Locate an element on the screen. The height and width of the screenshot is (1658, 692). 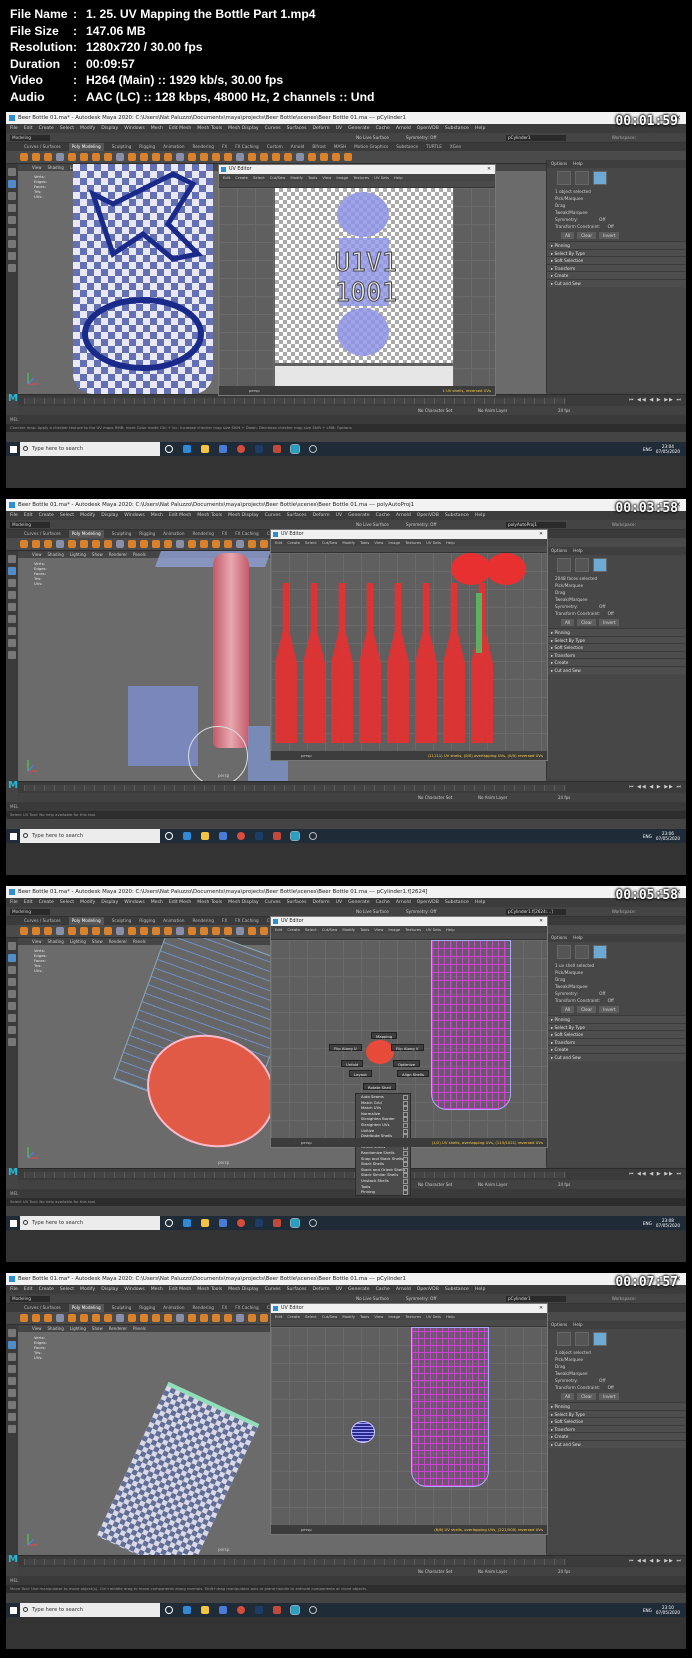
shelf-tab: Sculpting is located at coordinates (122, 147).